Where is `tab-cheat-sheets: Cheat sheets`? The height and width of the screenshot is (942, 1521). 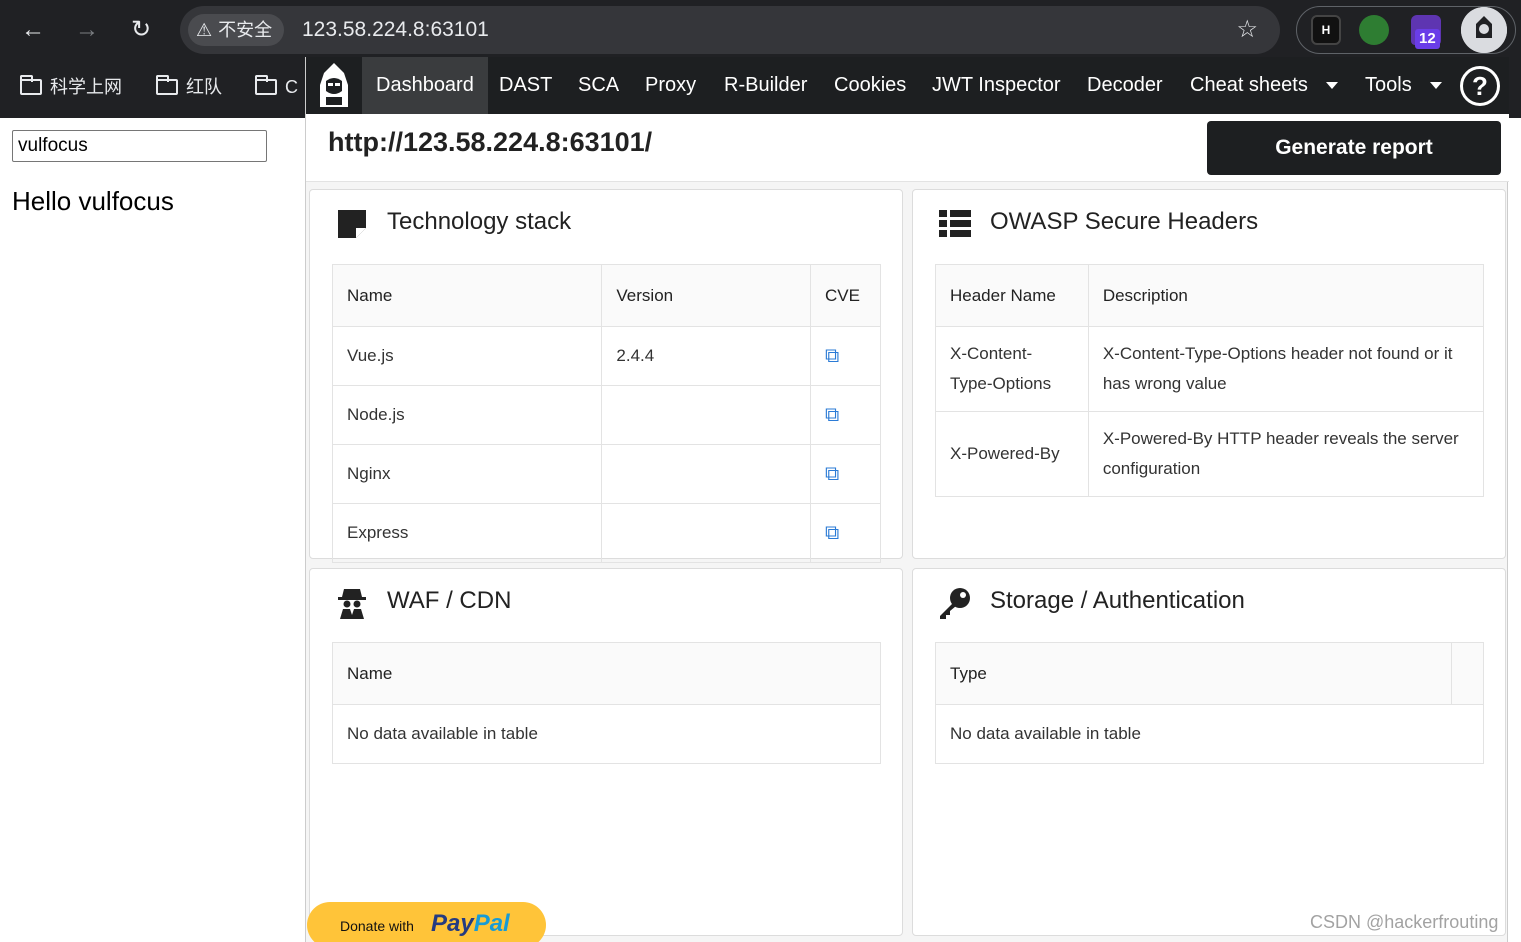
tab-cheat-sheets: Cheat sheets is located at coordinates (1264, 85).